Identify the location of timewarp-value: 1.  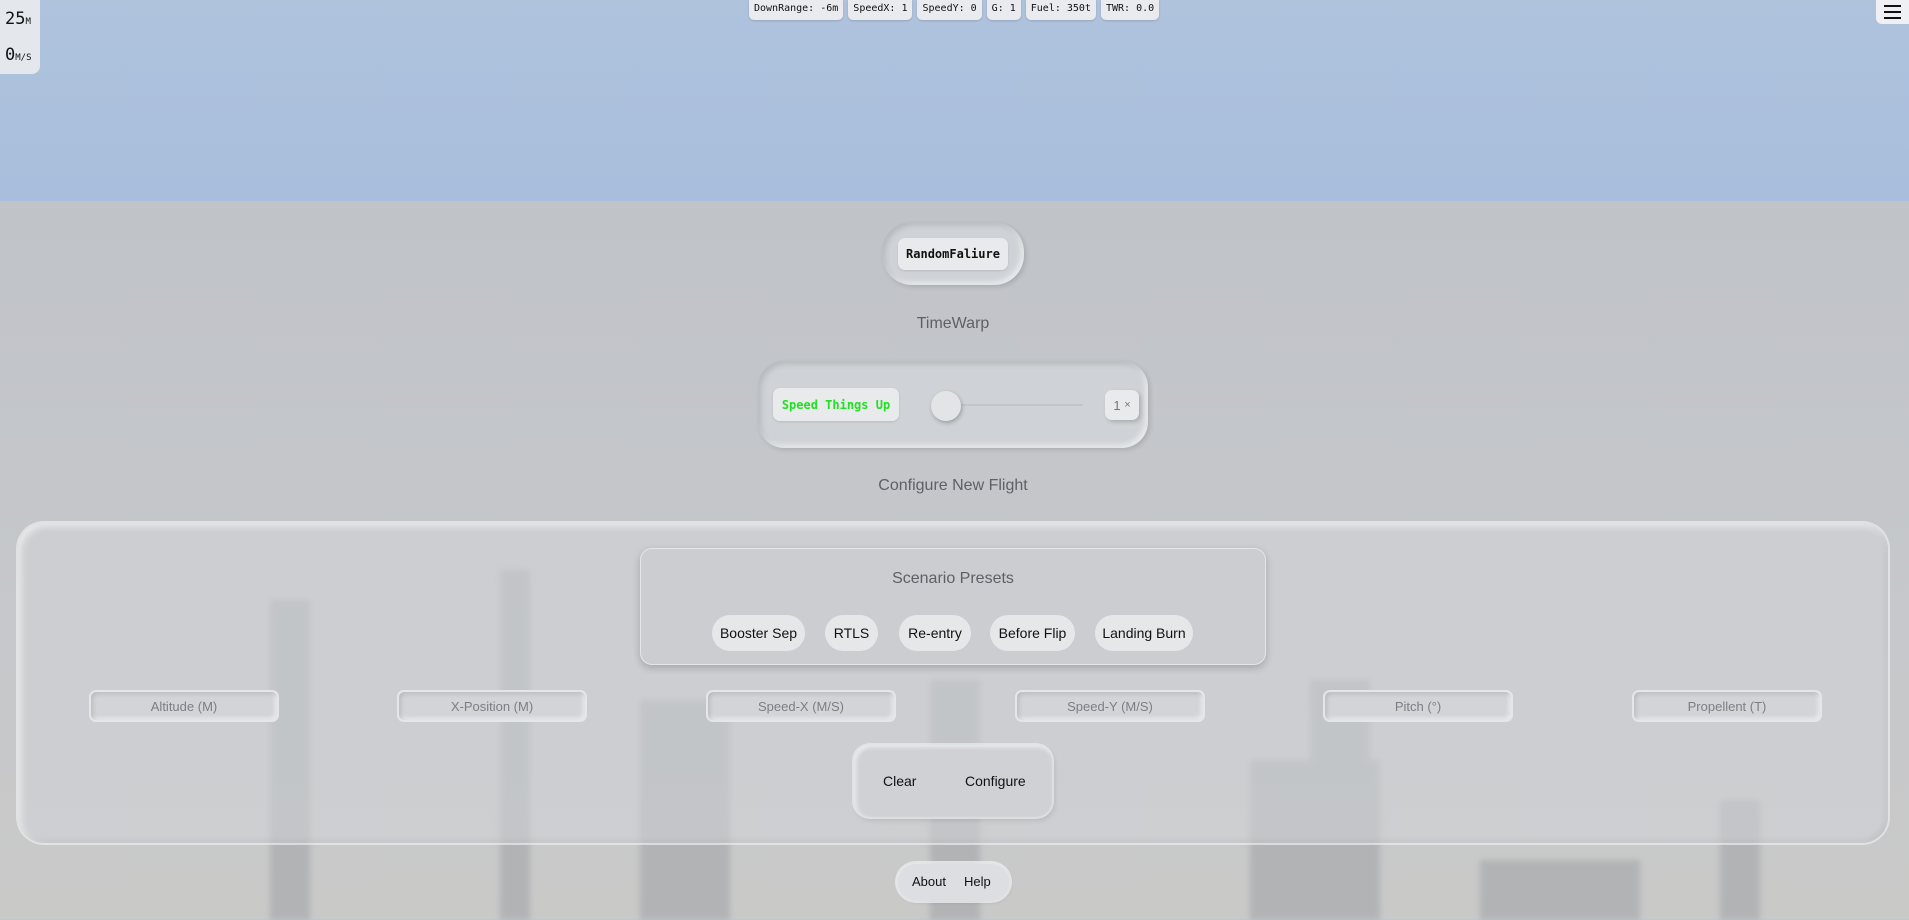
(1117, 405).